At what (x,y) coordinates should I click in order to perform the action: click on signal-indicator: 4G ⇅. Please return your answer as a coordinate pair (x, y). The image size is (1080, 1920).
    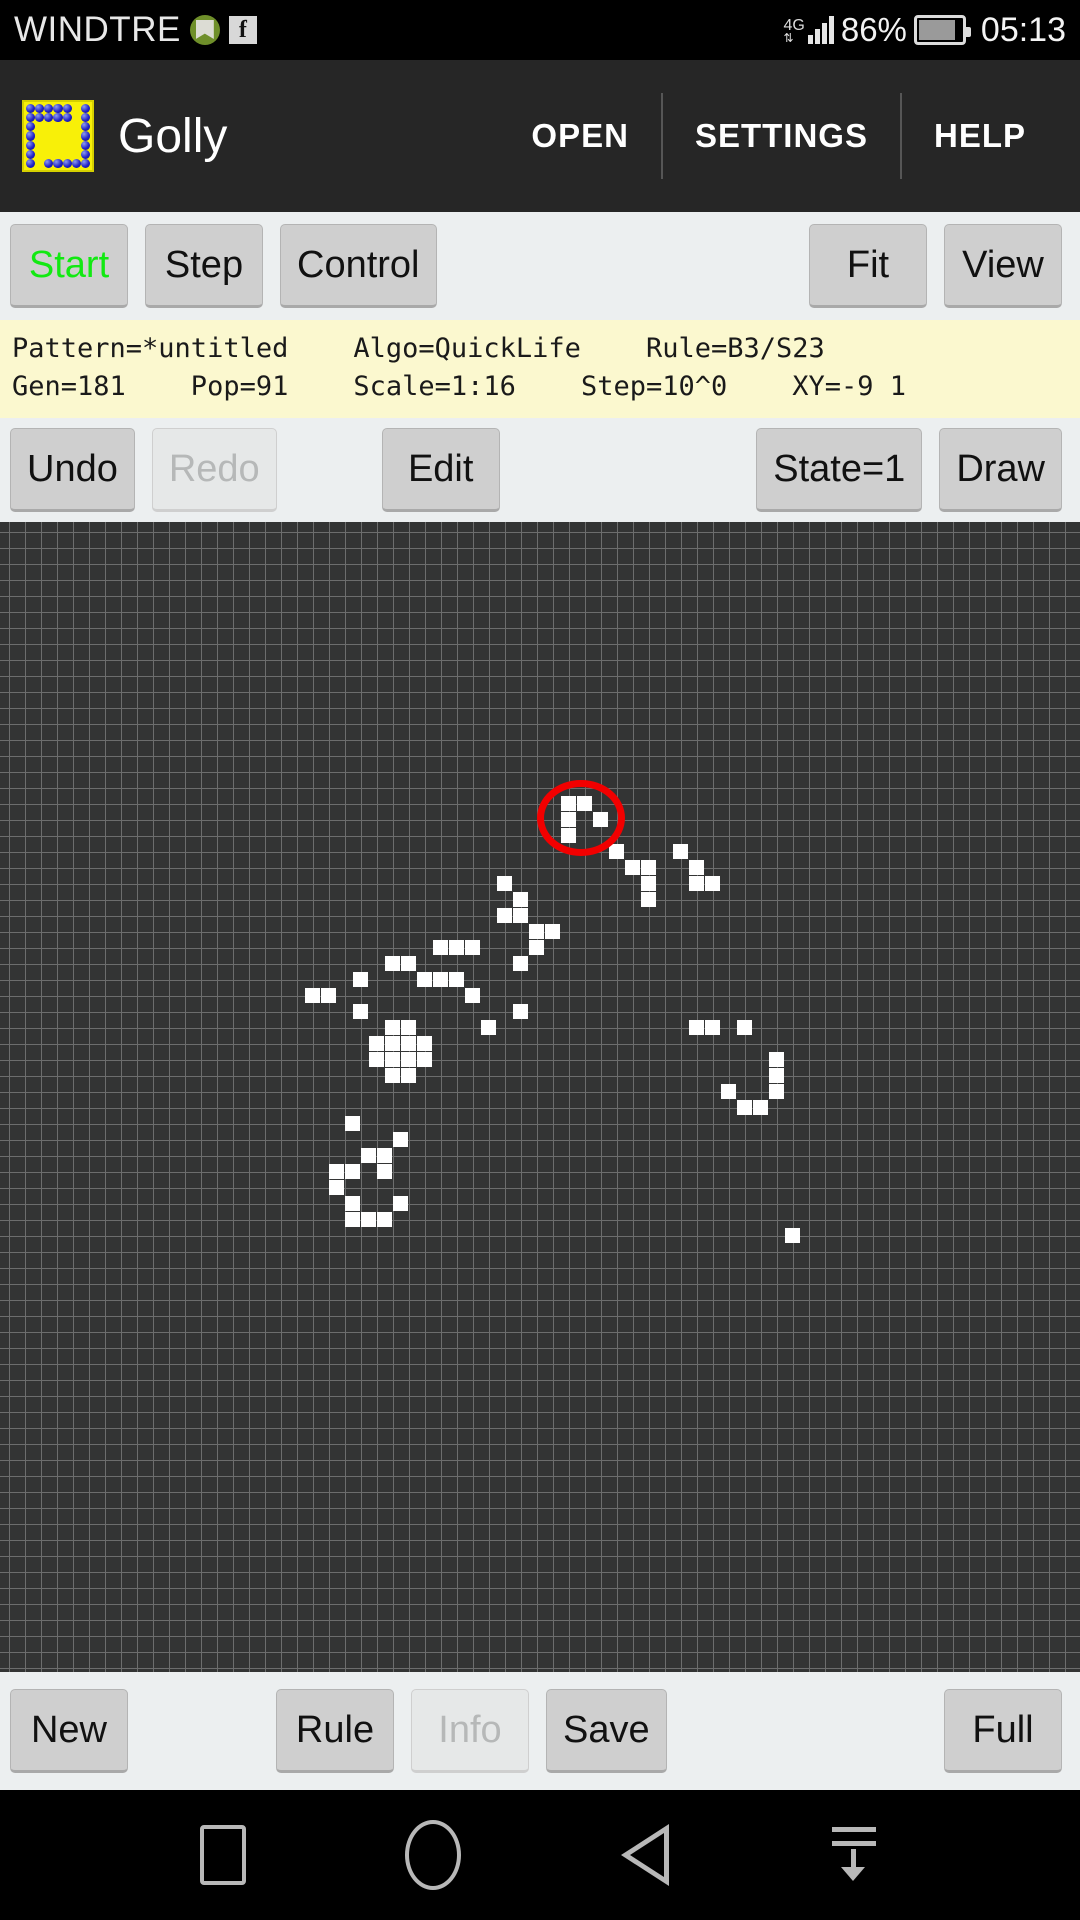
    Looking at the image, I should click on (809, 30).